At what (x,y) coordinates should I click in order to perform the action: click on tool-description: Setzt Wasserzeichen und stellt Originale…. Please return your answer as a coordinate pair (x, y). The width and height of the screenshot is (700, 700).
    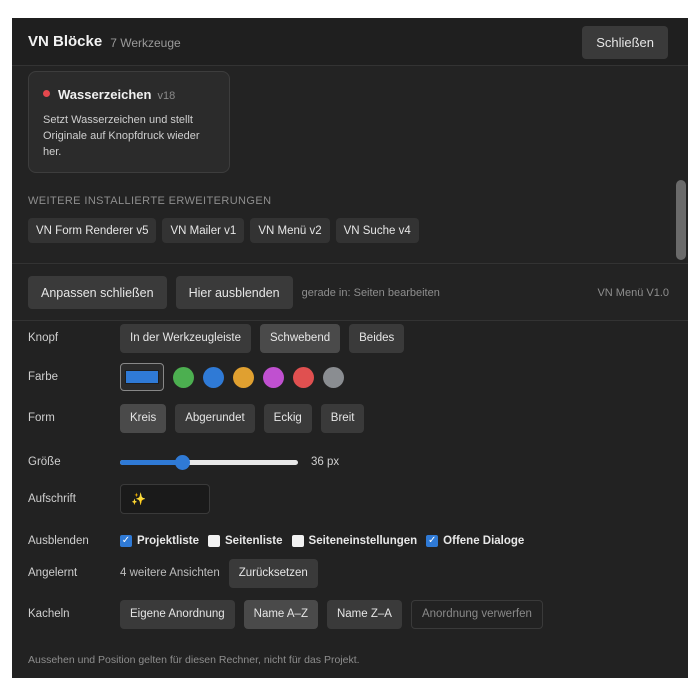
    Looking at the image, I should click on (121, 136).